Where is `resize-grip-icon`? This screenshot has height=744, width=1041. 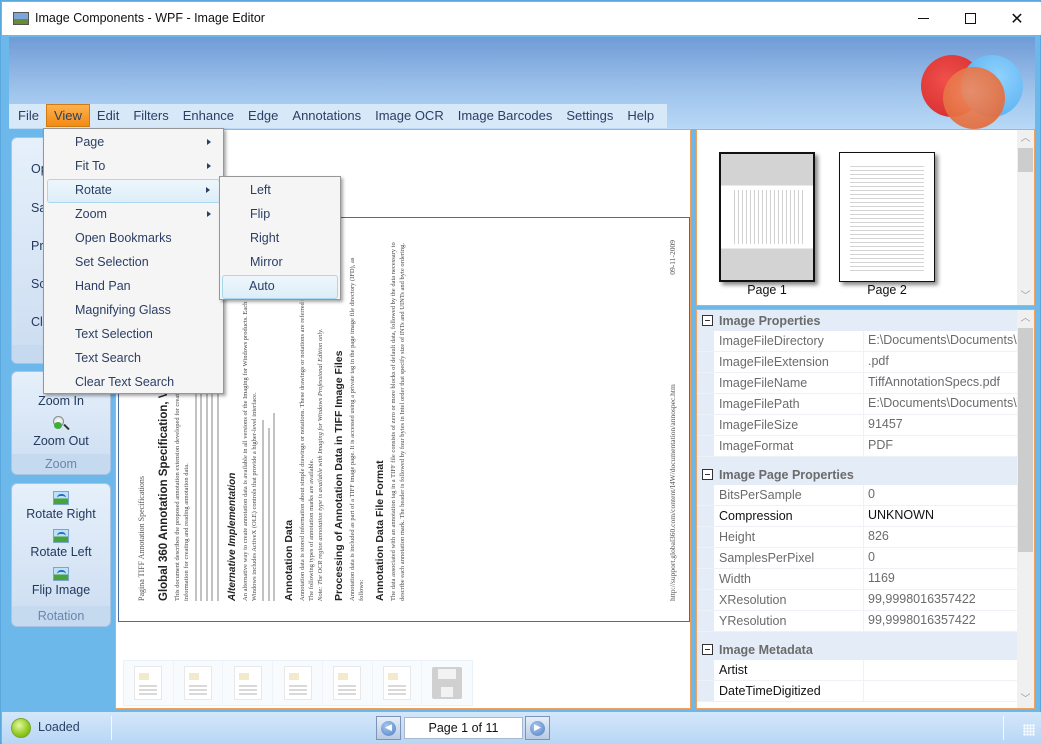 resize-grip-icon is located at coordinates (1029, 730).